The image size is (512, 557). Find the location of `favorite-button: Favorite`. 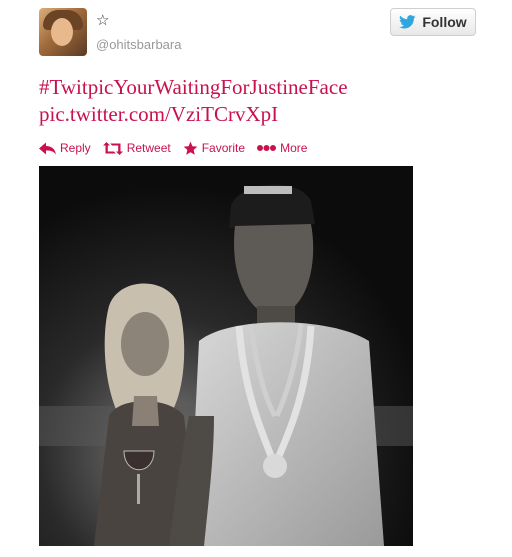

favorite-button: Favorite is located at coordinates (214, 148).